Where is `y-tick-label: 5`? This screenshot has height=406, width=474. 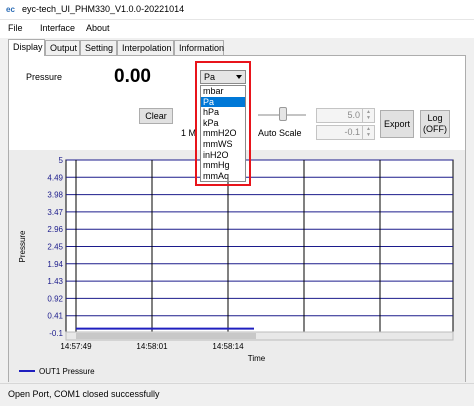 y-tick-label: 5 is located at coordinates (61, 160).